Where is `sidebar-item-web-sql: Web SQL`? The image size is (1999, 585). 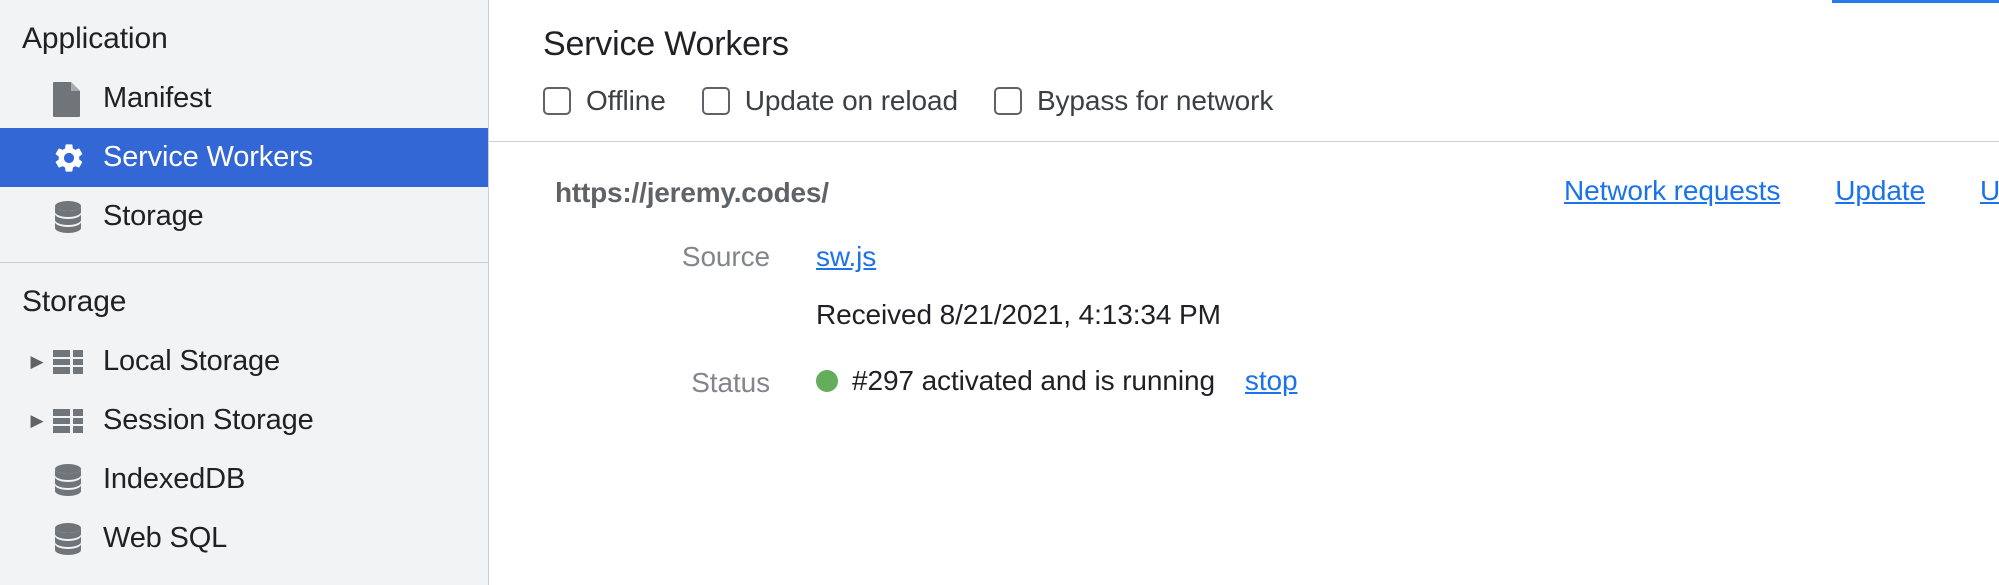 sidebar-item-web-sql: Web SQL is located at coordinates (244, 538).